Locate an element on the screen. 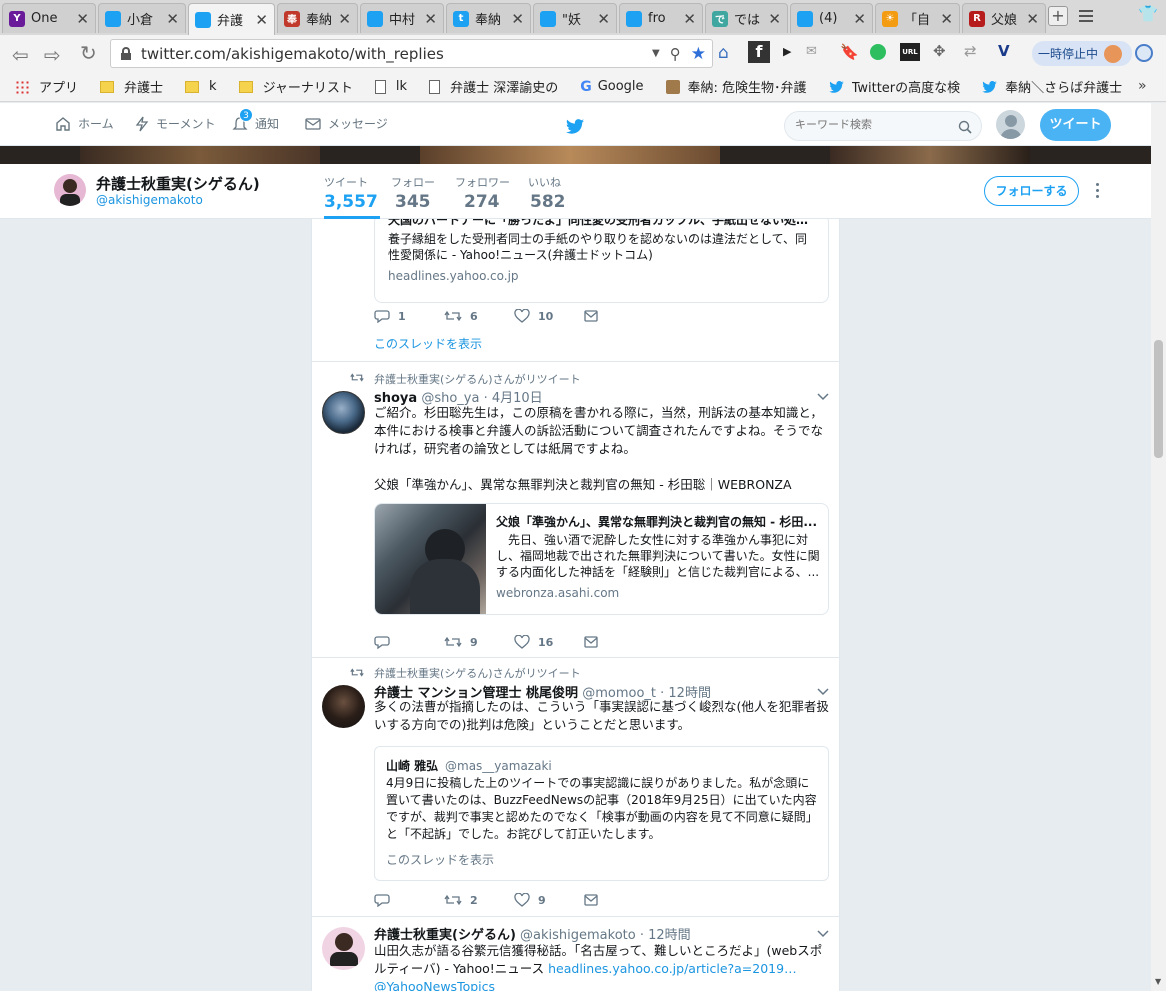 This screenshot has height=991, width=1166. play-icon: ▶ is located at coordinates (787, 51).